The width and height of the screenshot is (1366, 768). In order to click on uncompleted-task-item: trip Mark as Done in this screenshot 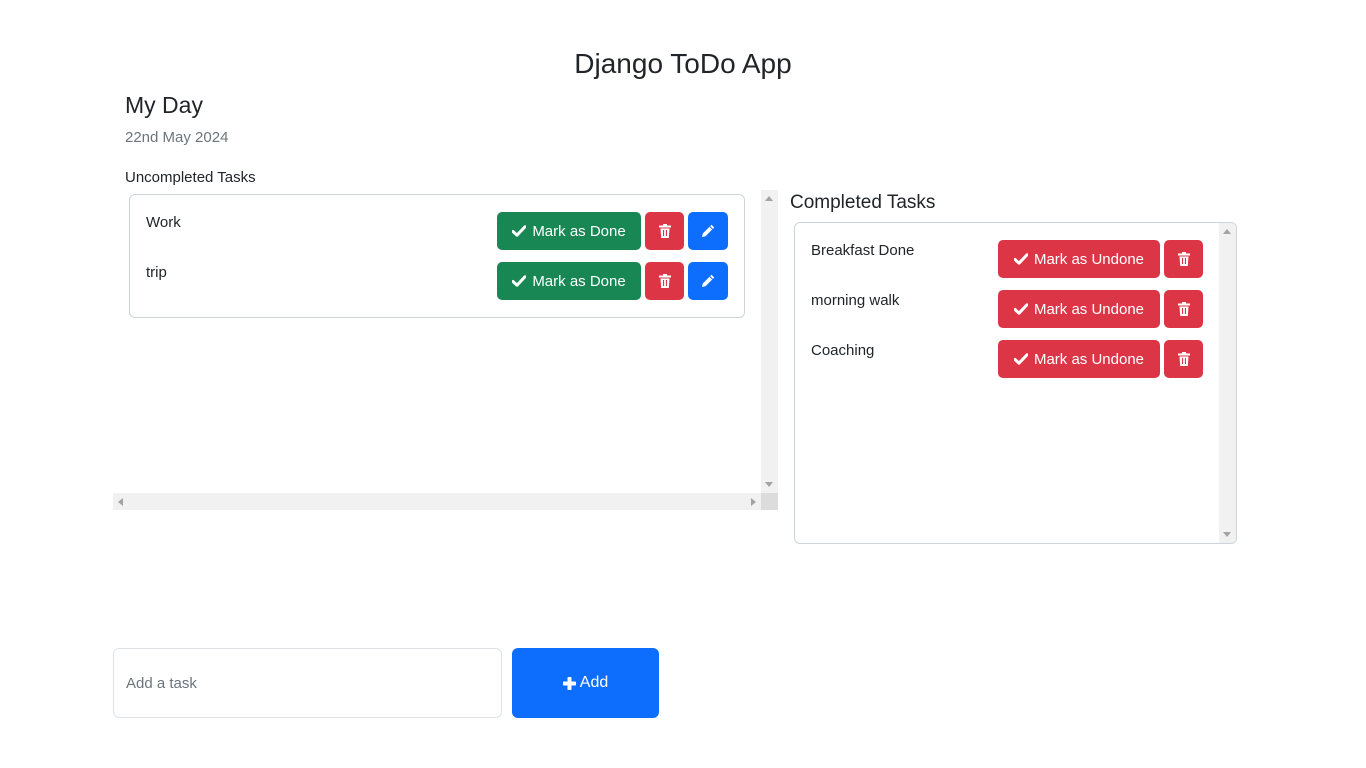, I will do `click(437, 281)`.